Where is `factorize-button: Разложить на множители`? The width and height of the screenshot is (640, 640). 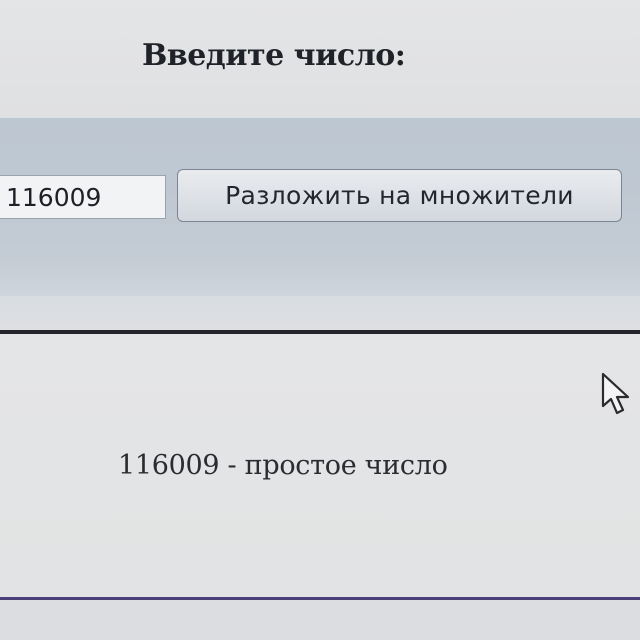 factorize-button: Разложить на множители is located at coordinates (399, 195).